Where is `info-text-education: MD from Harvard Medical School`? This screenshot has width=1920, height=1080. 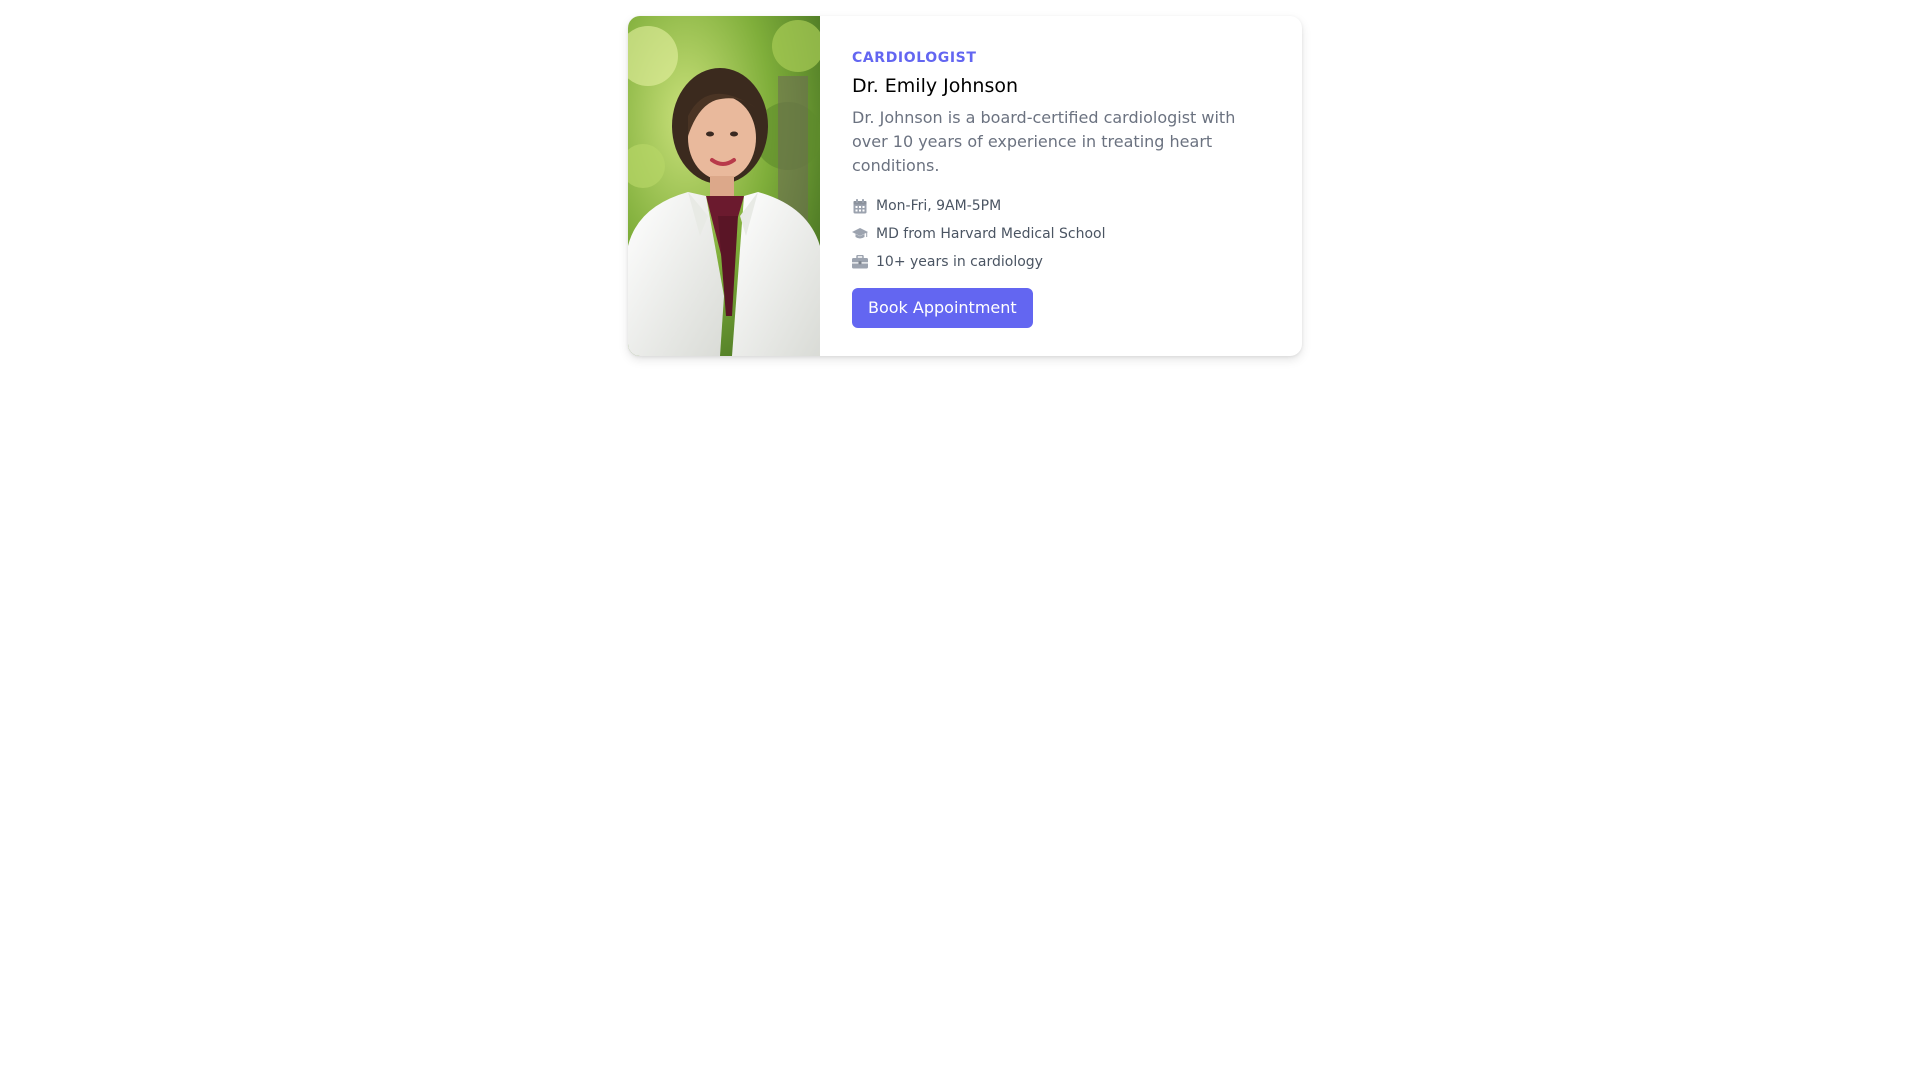
info-text-education: MD from Harvard Medical School is located at coordinates (991, 234).